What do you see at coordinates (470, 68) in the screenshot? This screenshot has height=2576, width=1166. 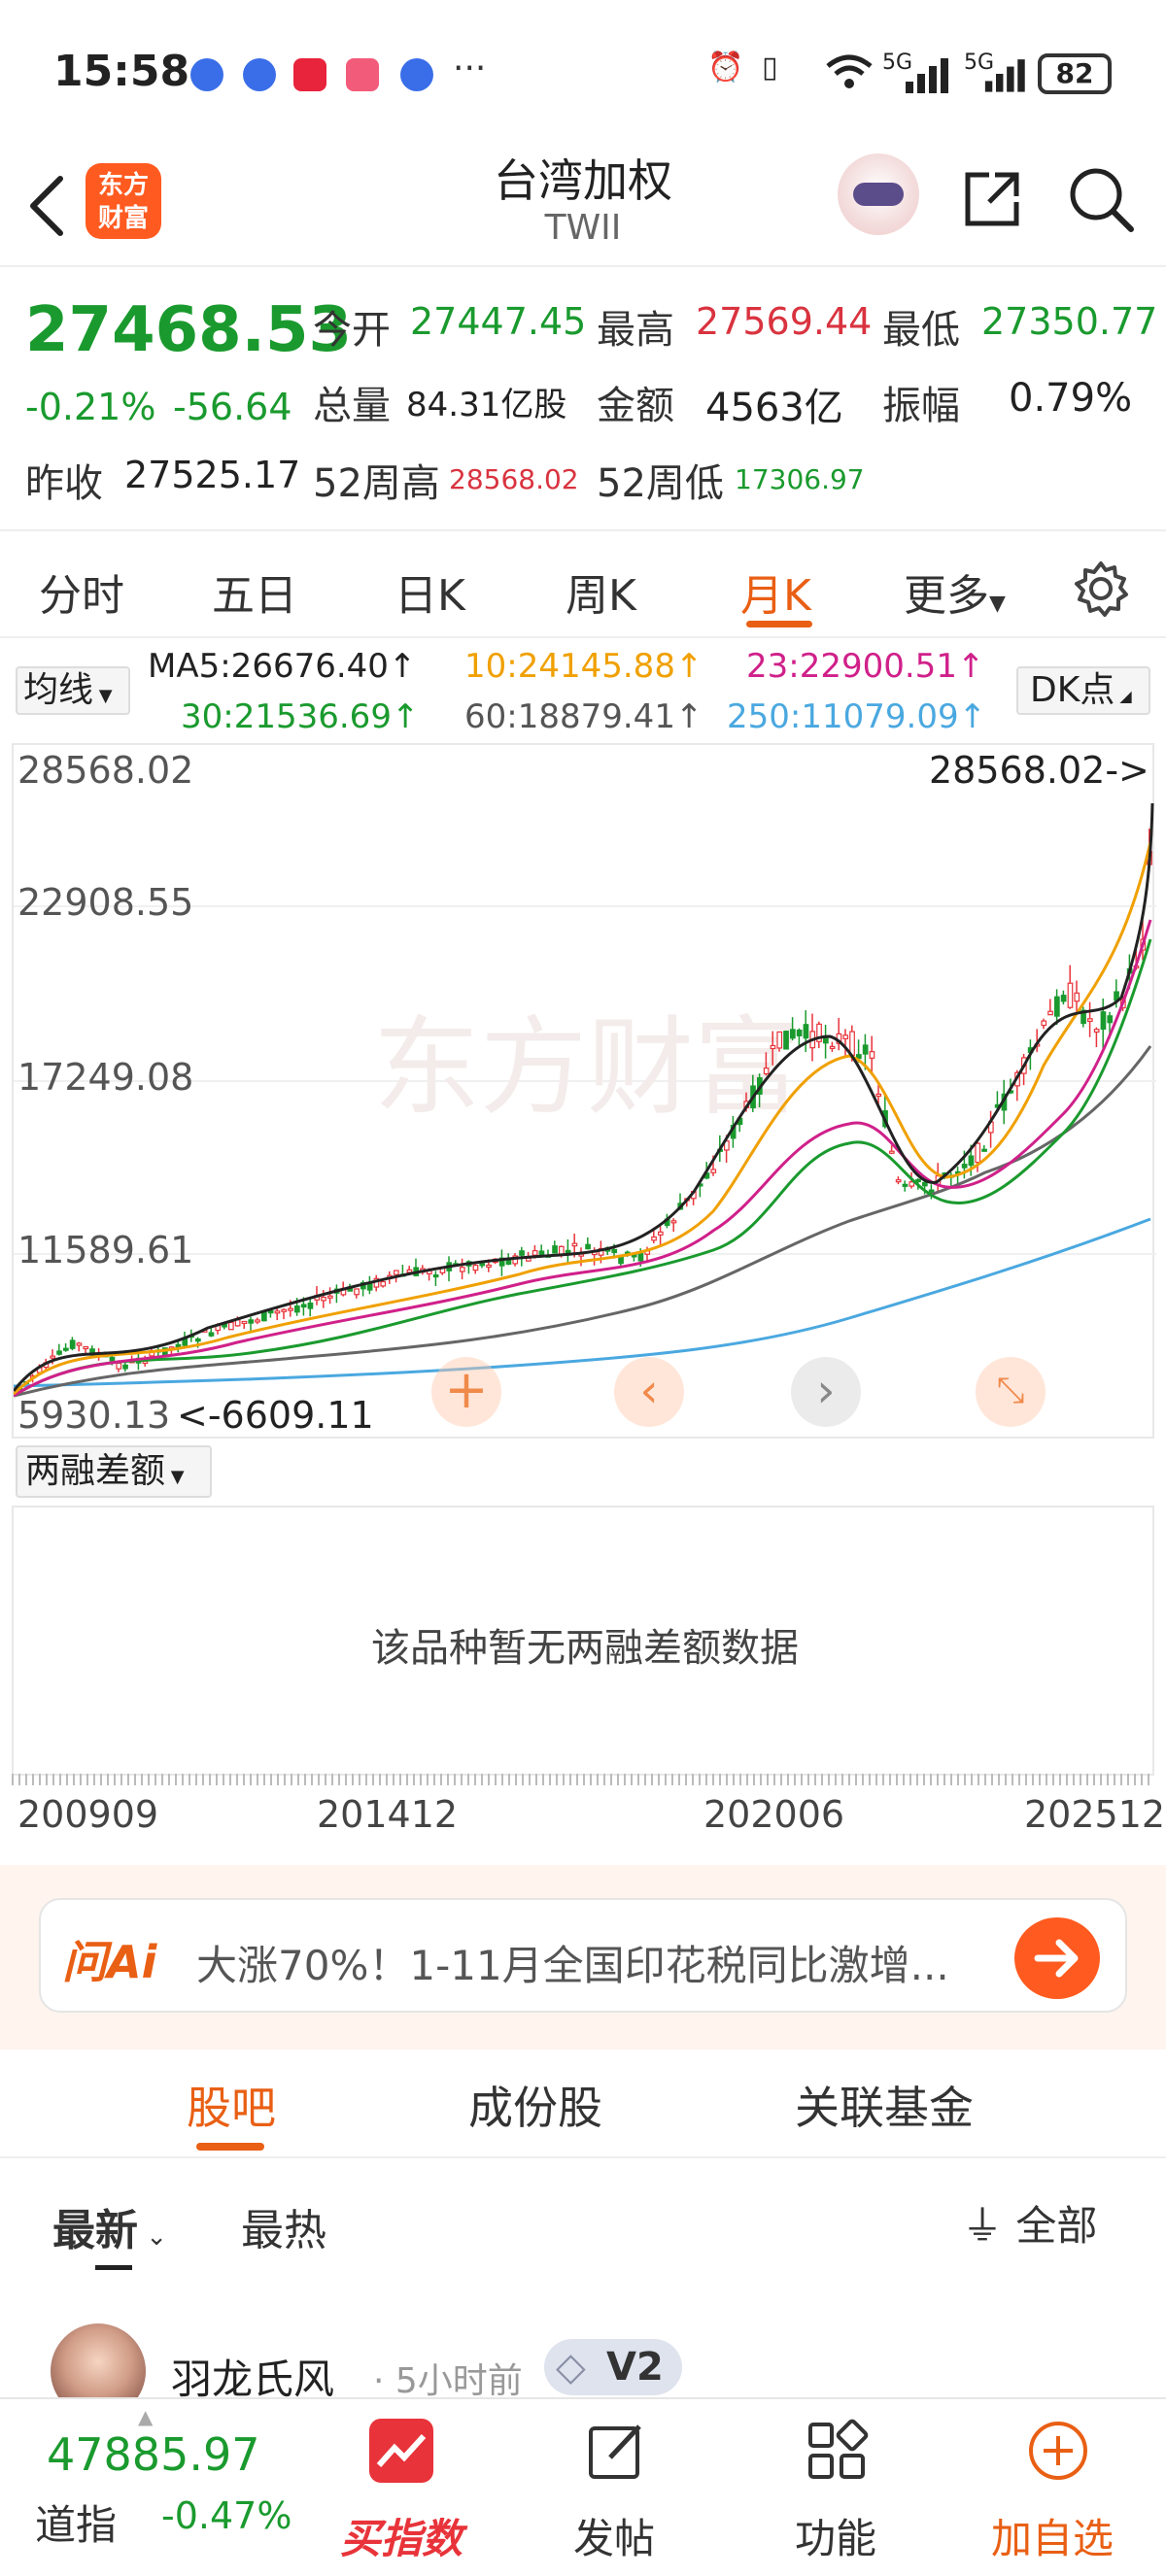 I see `more-notifications-icon: ···` at bounding box center [470, 68].